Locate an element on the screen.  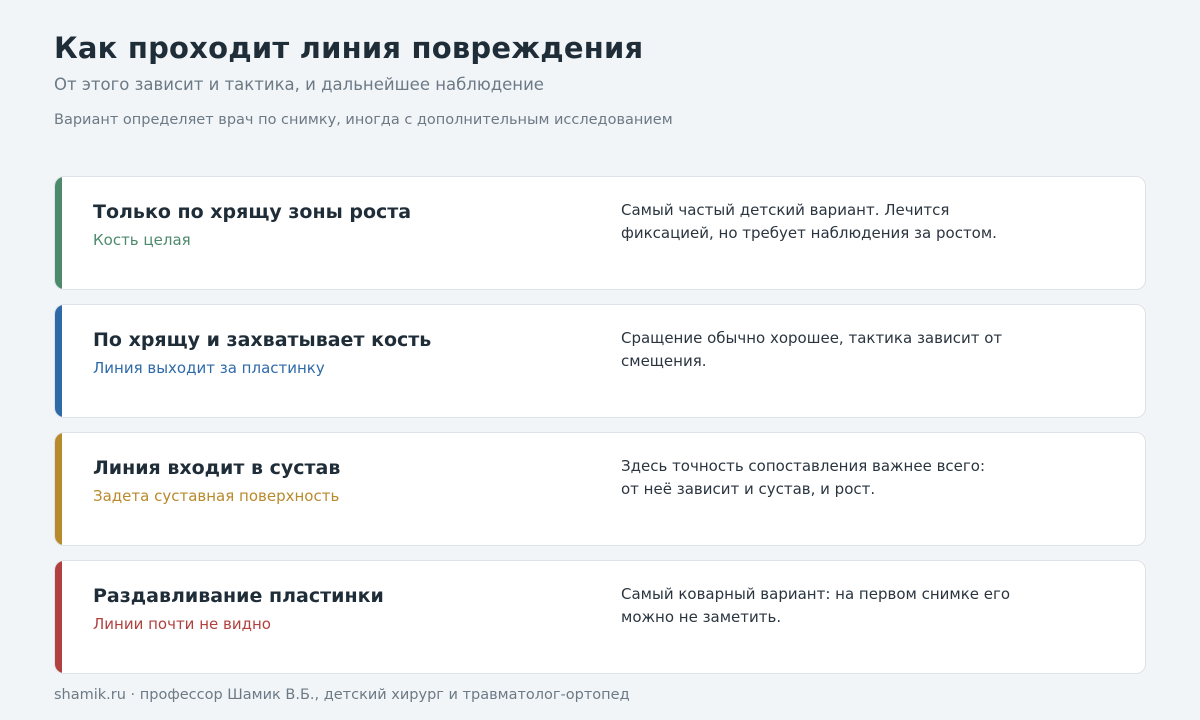
card-title: Раздавливание пластинки is located at coordinates (238, 596).